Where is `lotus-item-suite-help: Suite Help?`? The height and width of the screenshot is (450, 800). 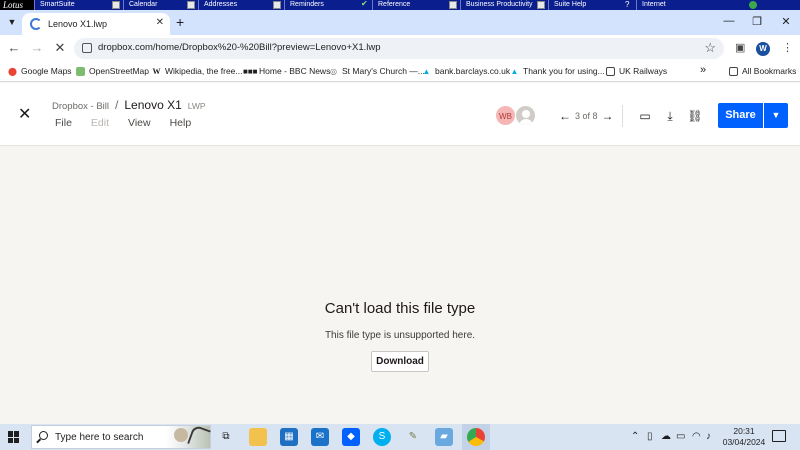 lotus-item-suite-help: Suite Help? is located at coordinates (592, 5).